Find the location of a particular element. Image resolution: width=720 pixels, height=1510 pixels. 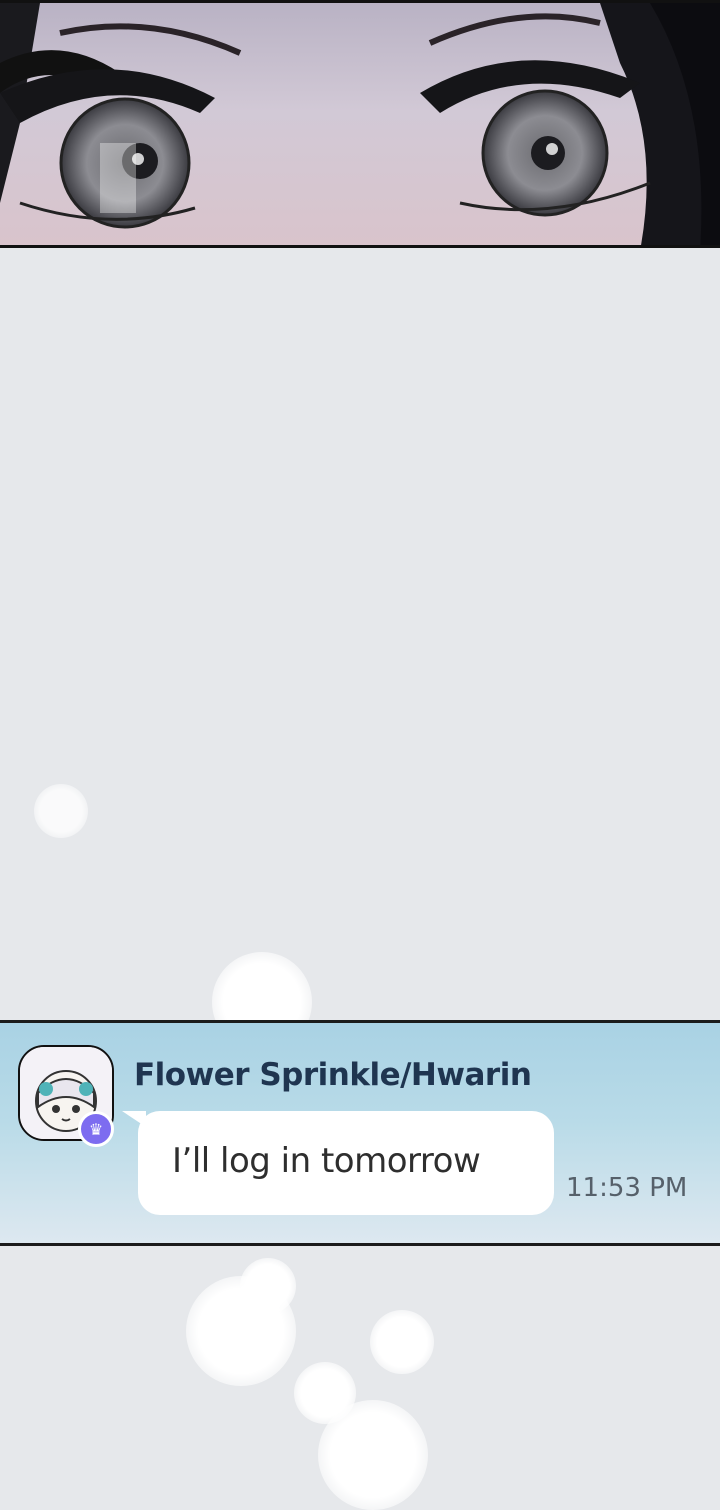

message-text: I’ll log in tomorrow is located at coordinates (326, 1161).